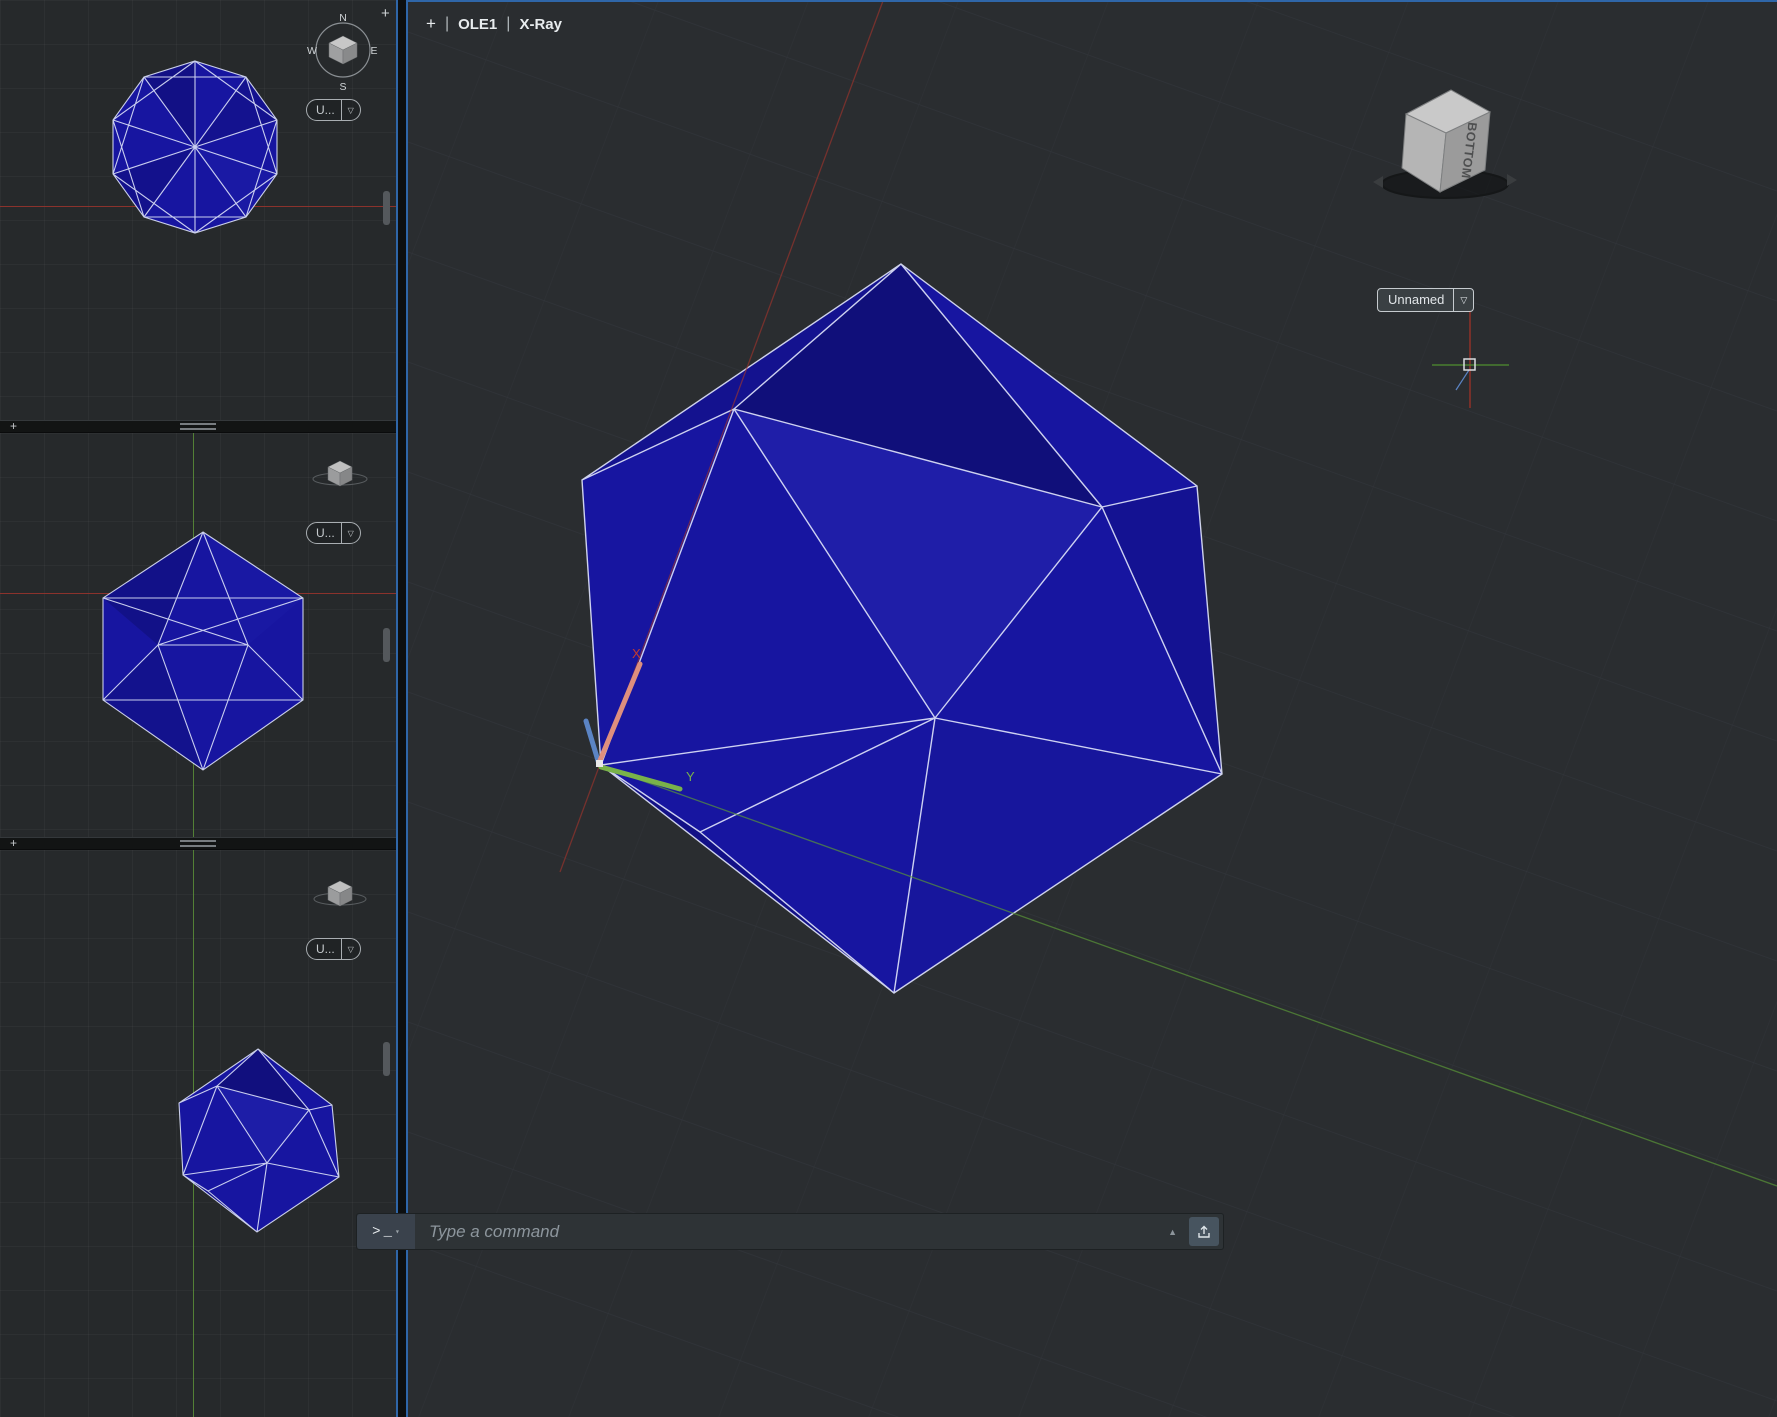 The height and width of the screenshot is (1417, 1777). Describe the element at coordinates (1445, 144) in the screenshot. I see `viewcube: BOTTOM` at that location.